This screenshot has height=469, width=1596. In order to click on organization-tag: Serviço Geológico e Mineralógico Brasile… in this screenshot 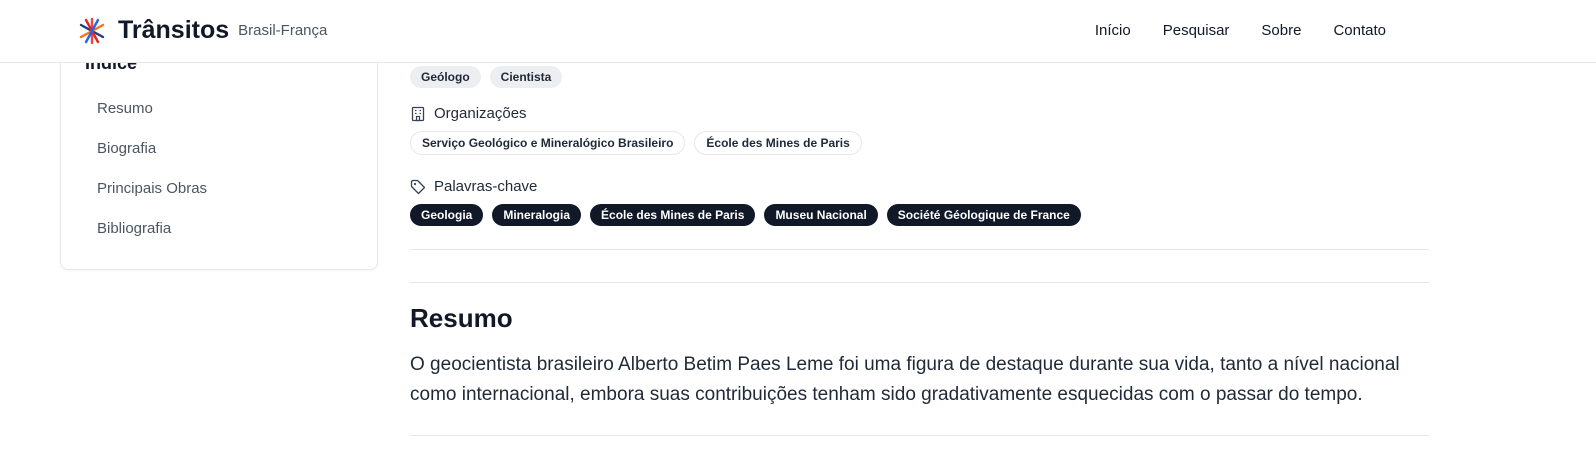, I will do `click(548, 143)`.